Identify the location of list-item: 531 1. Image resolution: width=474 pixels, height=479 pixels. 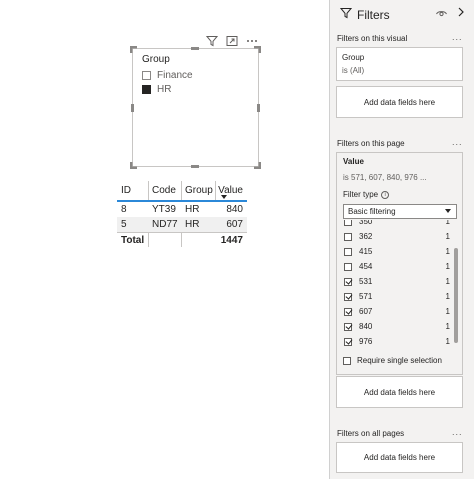
(400, 281).